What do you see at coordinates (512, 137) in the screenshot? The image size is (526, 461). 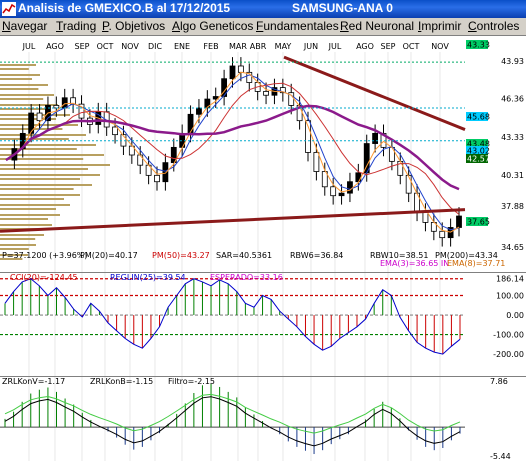 I see `price-tick-label: 43.33` at bounding box center [512, 137].